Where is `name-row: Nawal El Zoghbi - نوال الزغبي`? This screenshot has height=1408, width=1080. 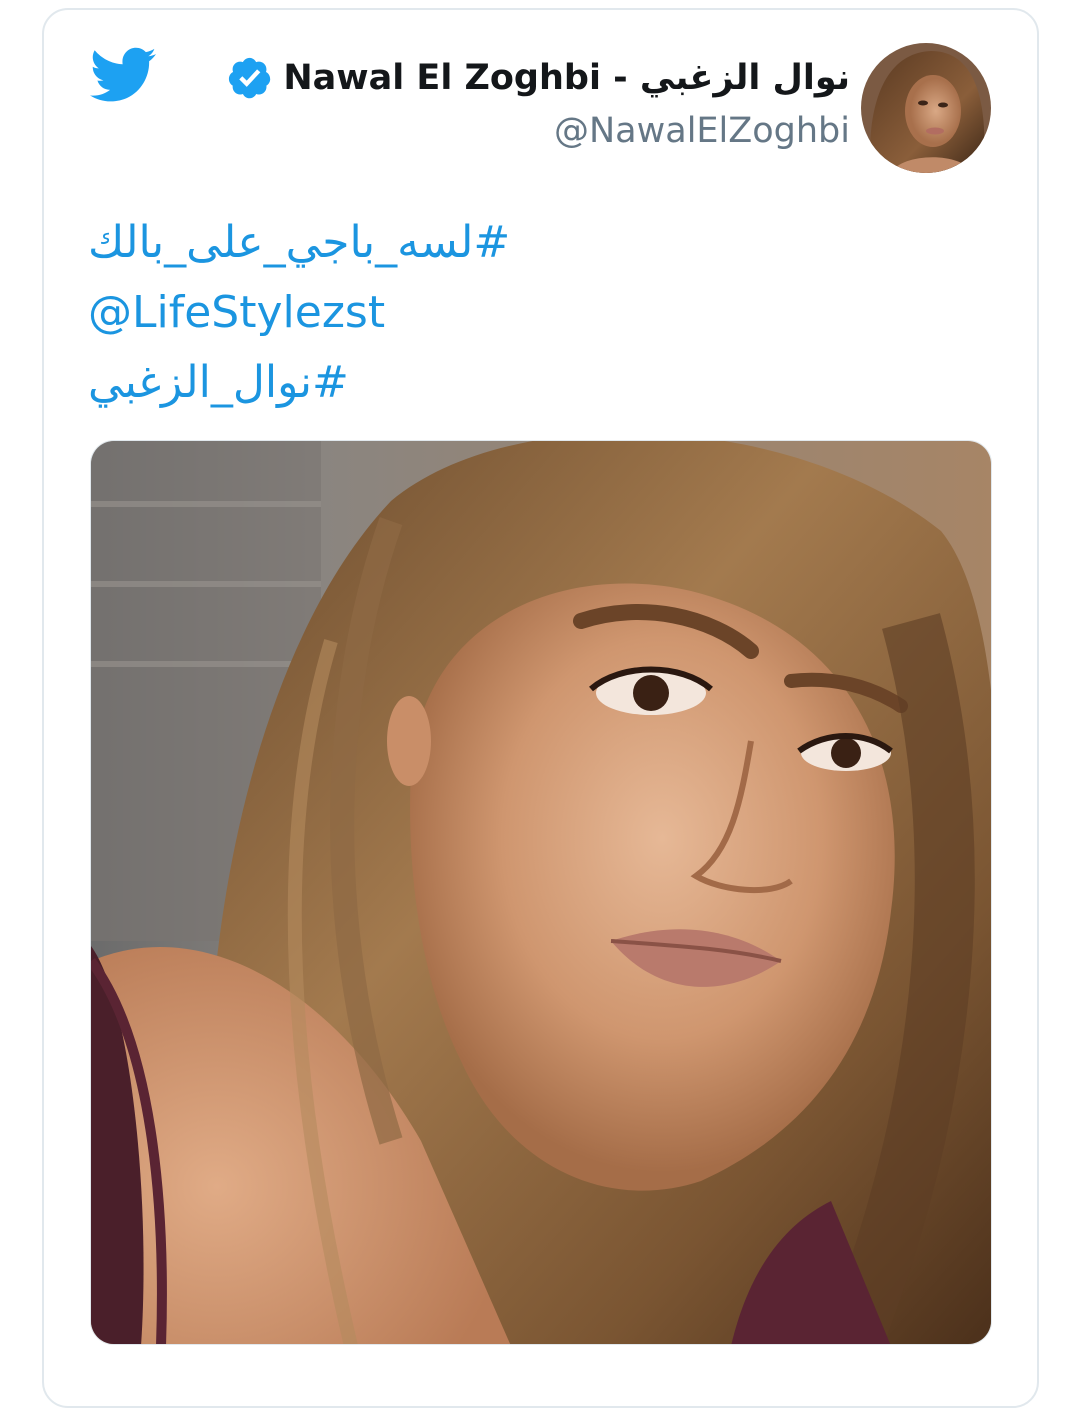 name-row: Nawal El Zoghbi - نوال الزغبي is located at coordinates (538, 78).